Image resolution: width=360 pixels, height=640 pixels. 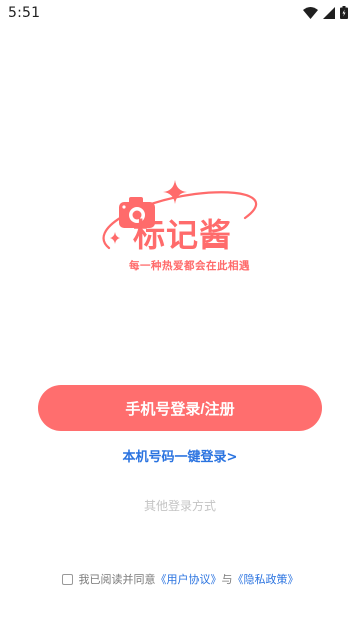 I want to click on status-time: 5:51, so click(x=24, y=13).